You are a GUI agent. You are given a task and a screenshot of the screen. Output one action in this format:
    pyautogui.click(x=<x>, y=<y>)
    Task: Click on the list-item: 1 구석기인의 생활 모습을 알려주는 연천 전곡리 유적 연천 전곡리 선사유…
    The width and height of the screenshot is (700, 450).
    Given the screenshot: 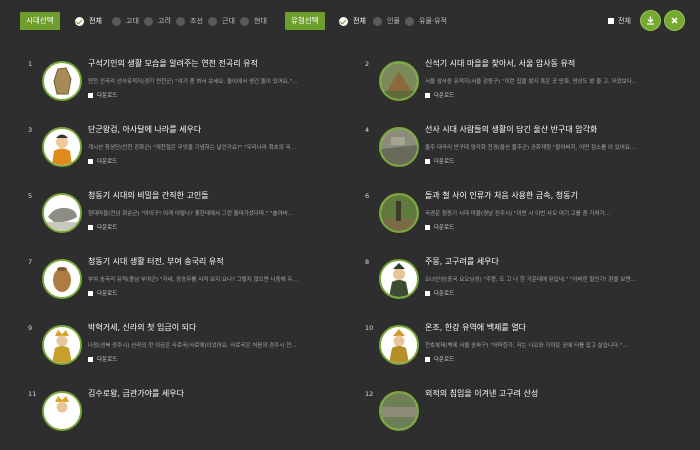 What is the action you would take?
    pyautogui.click(x=193, y=89)
    